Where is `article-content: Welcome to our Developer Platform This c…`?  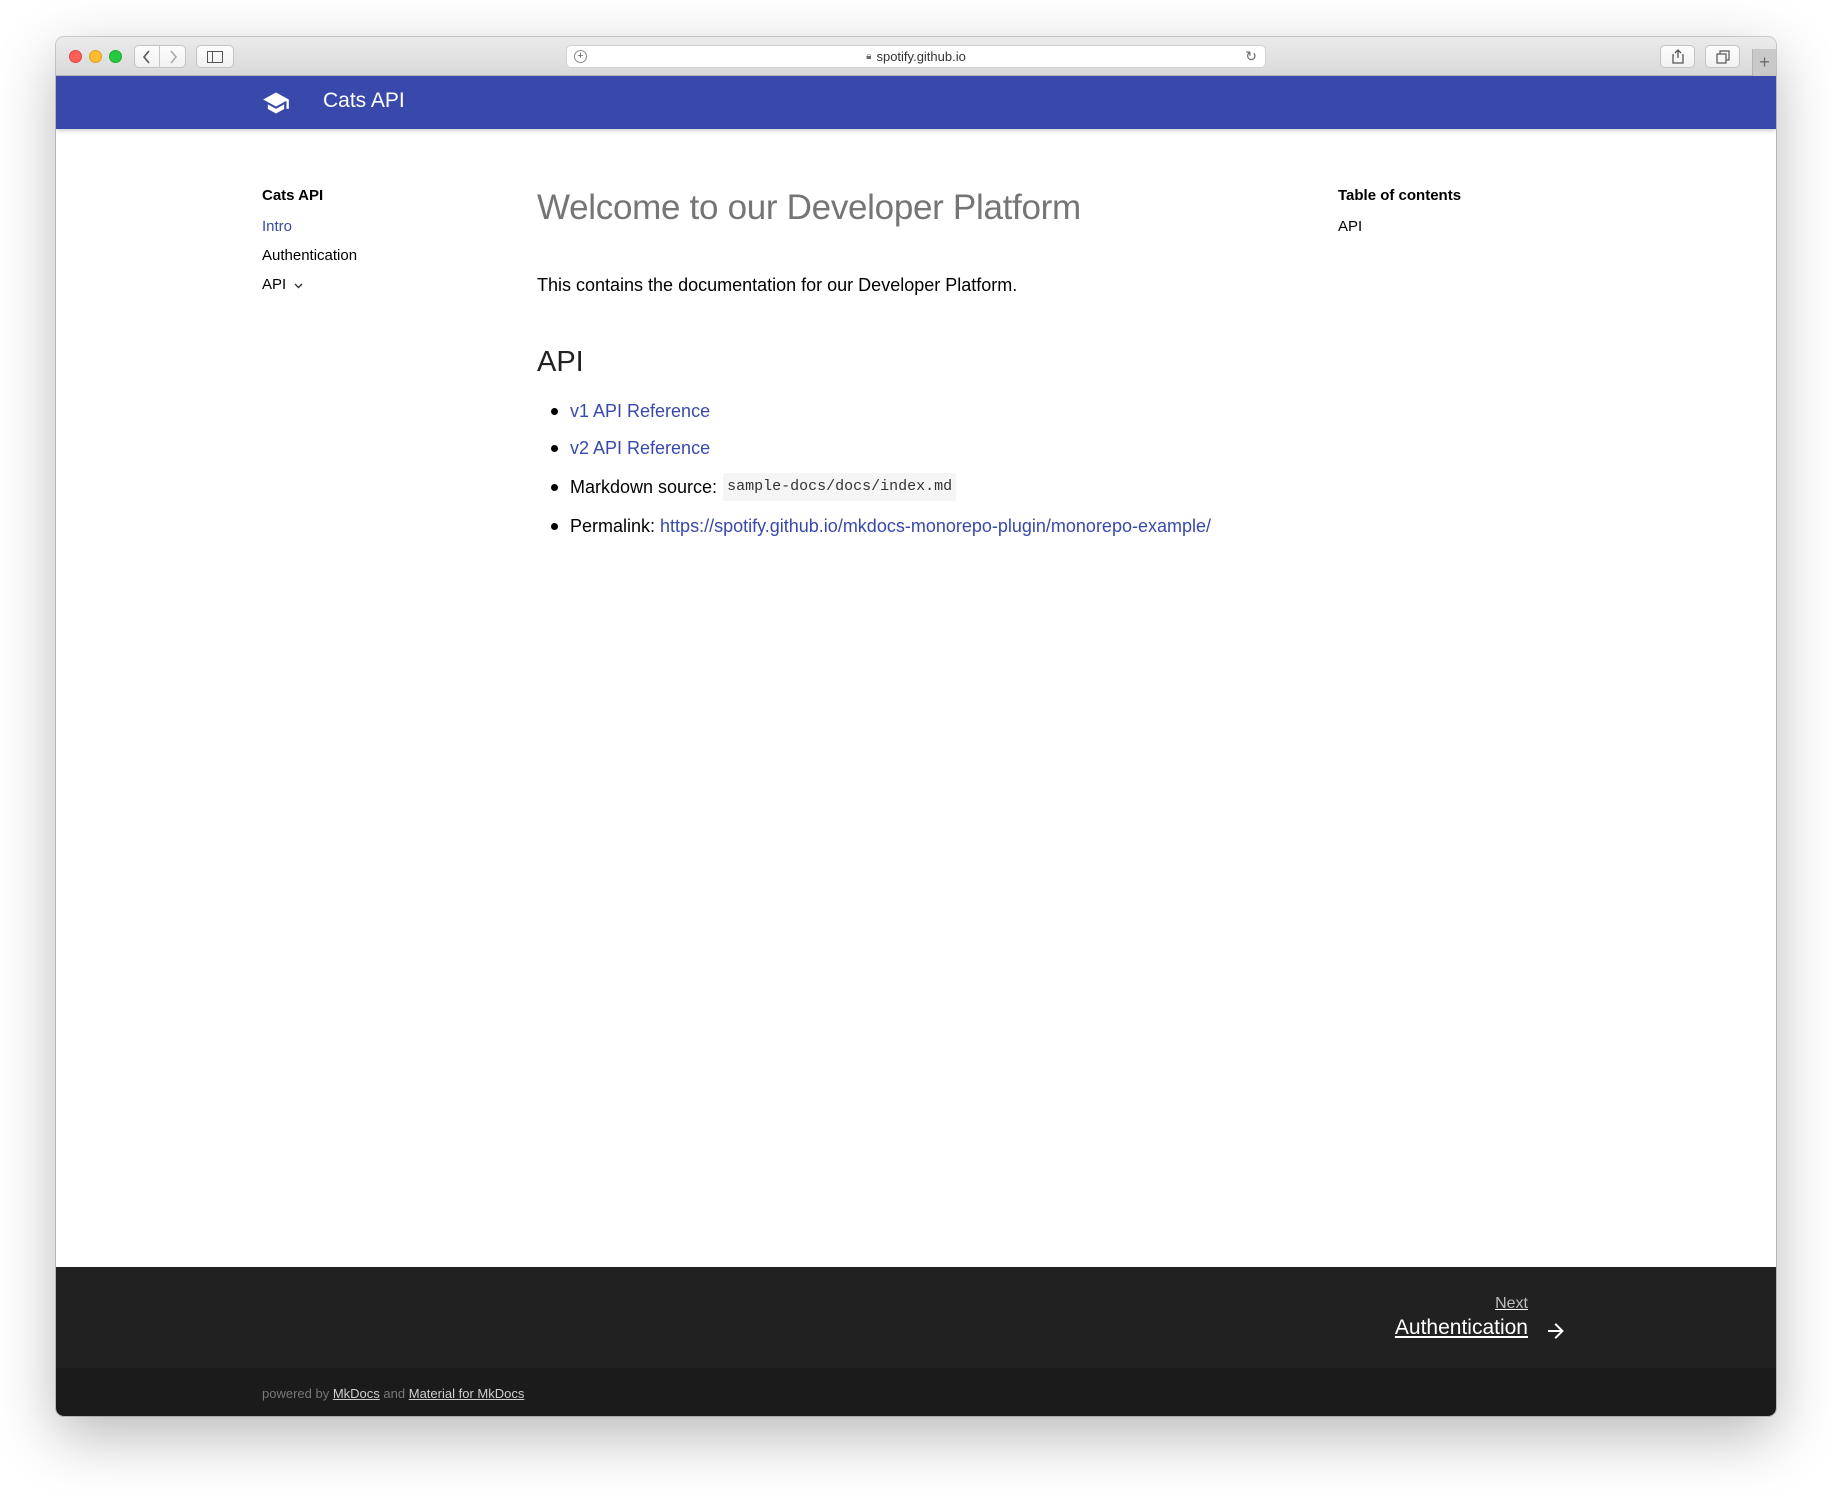
article-content: Welcome to our Developer Platform This c… is located at coordinates (947, 369).